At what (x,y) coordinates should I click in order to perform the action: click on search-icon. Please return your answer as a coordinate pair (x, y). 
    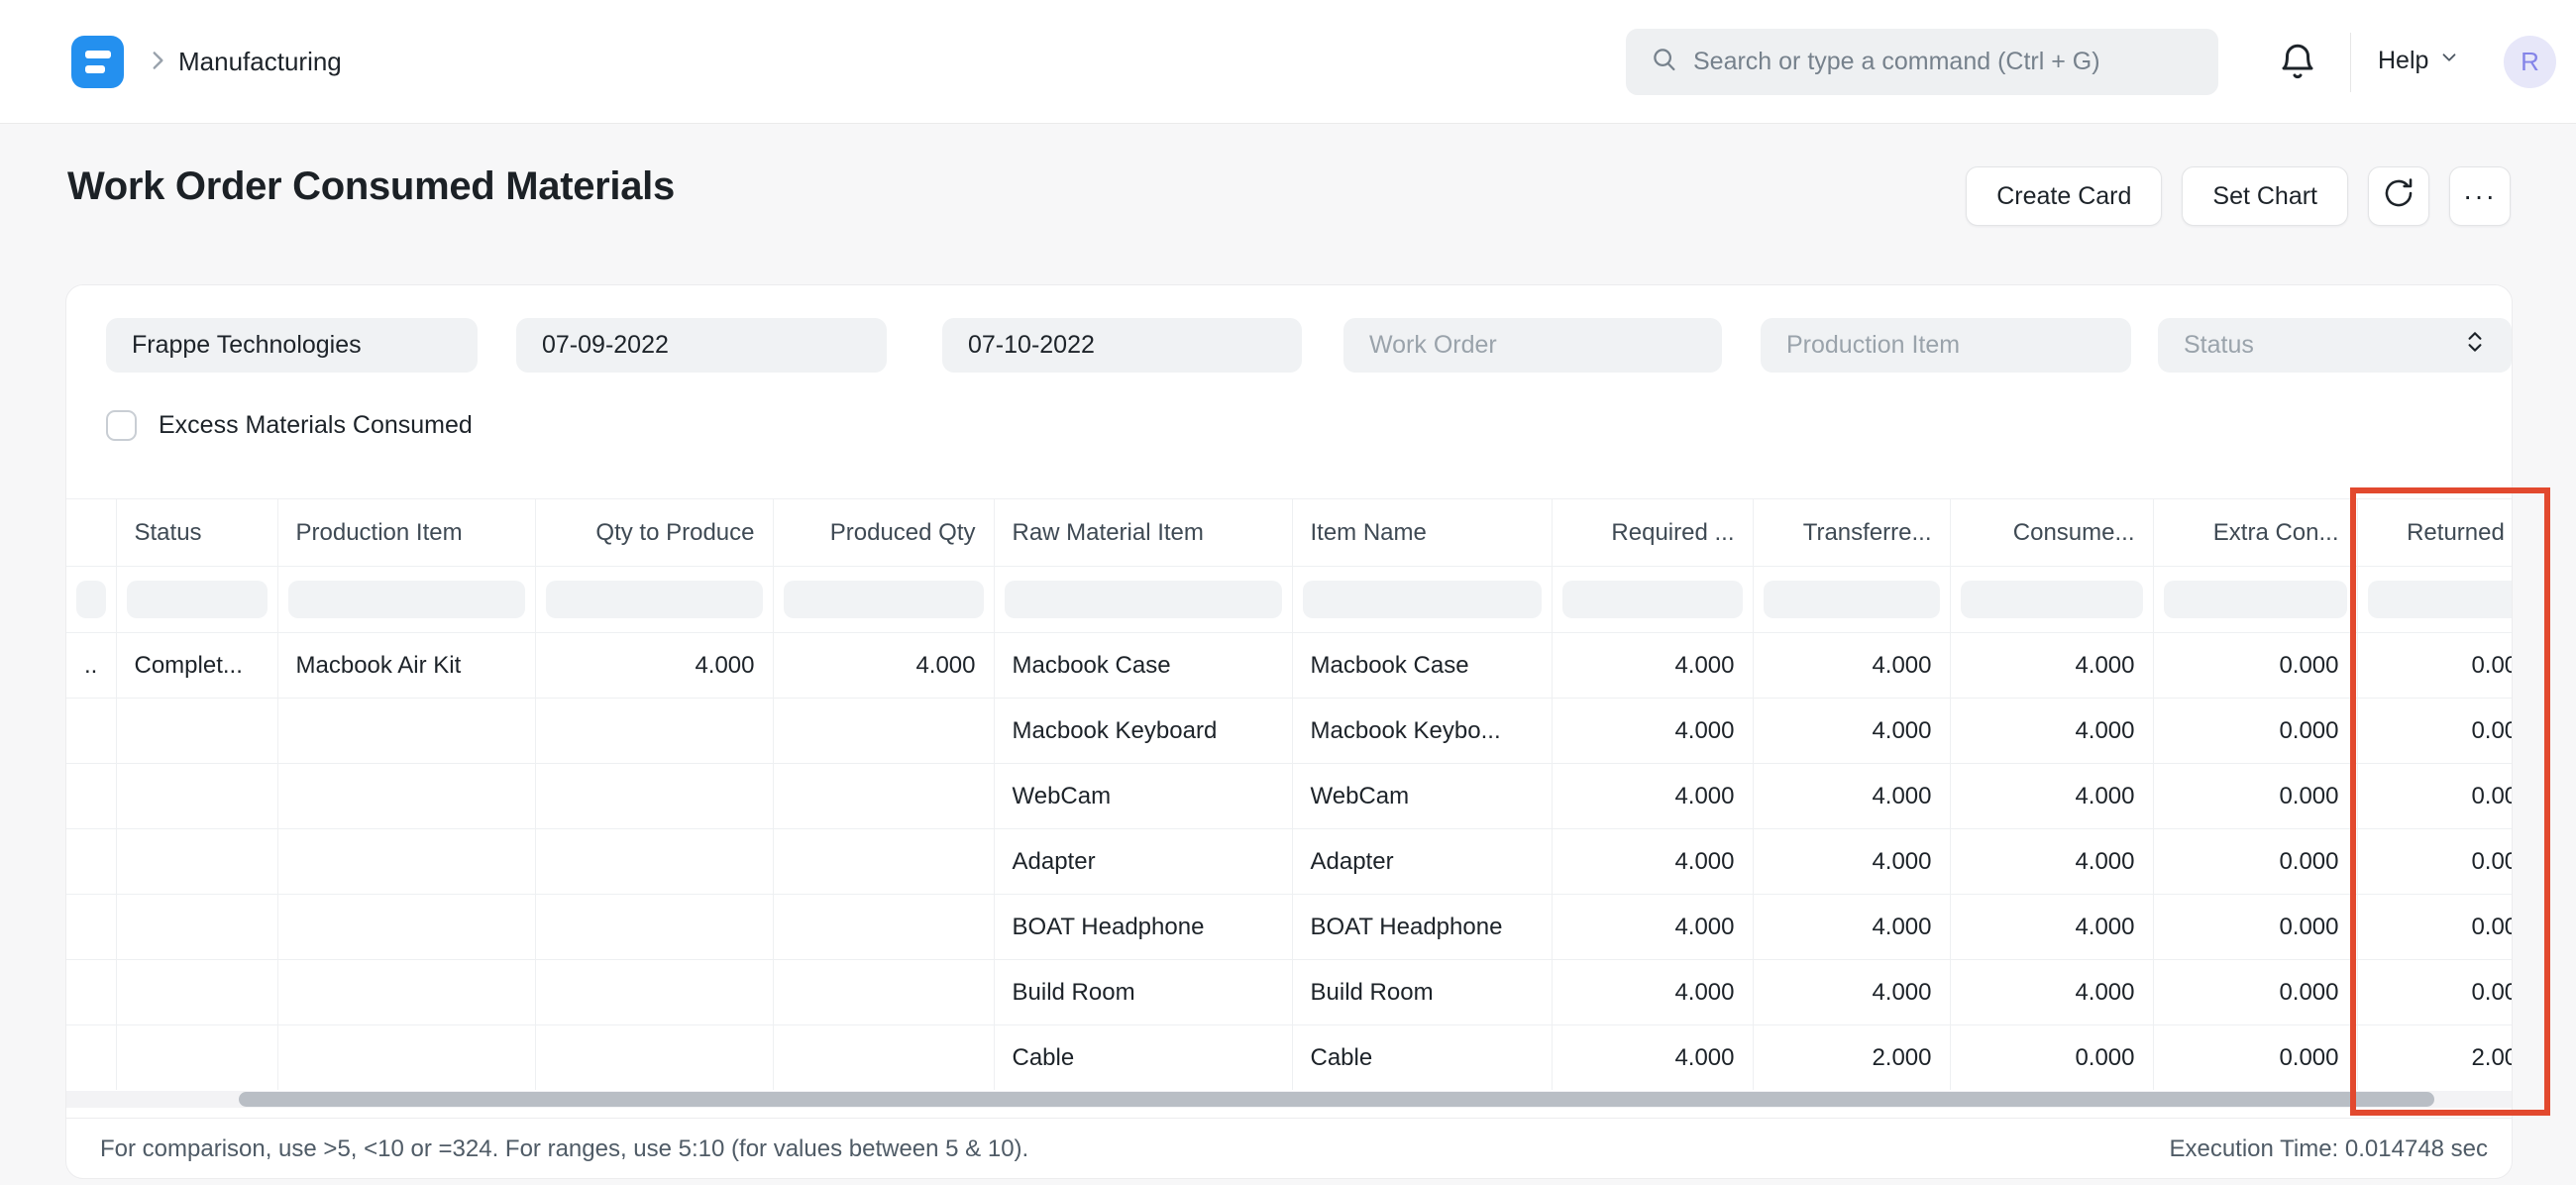
    Looking at the image, I should click on (1665, 62).